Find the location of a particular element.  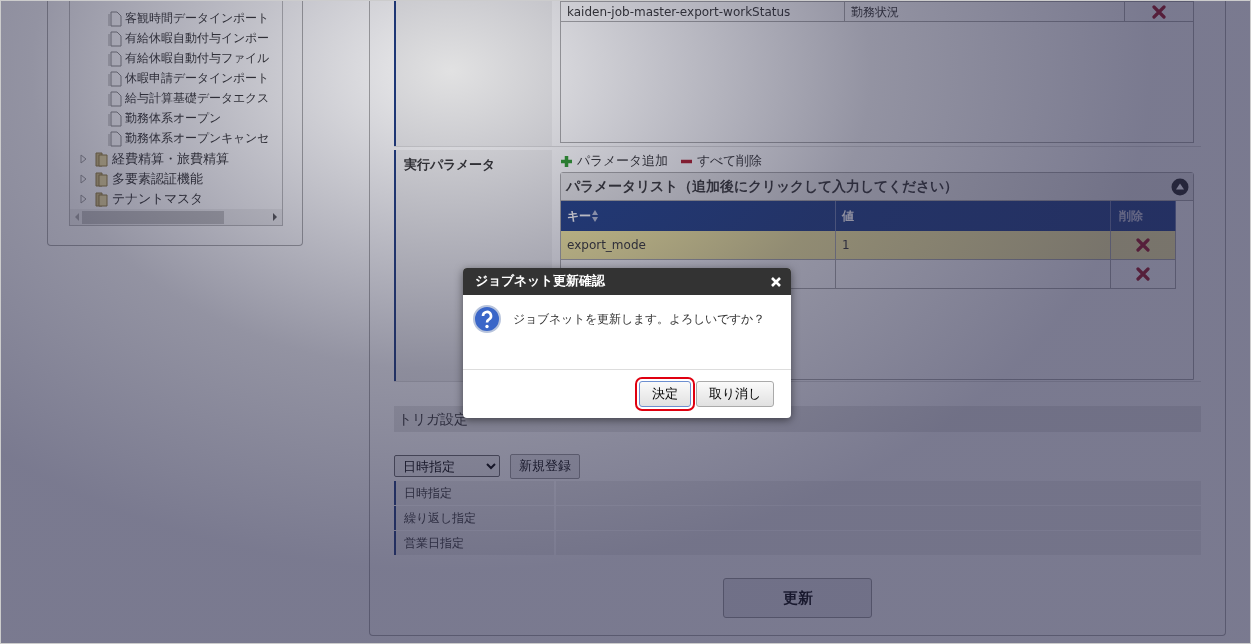

collapse-icon is located at coordinates (1180, 186).